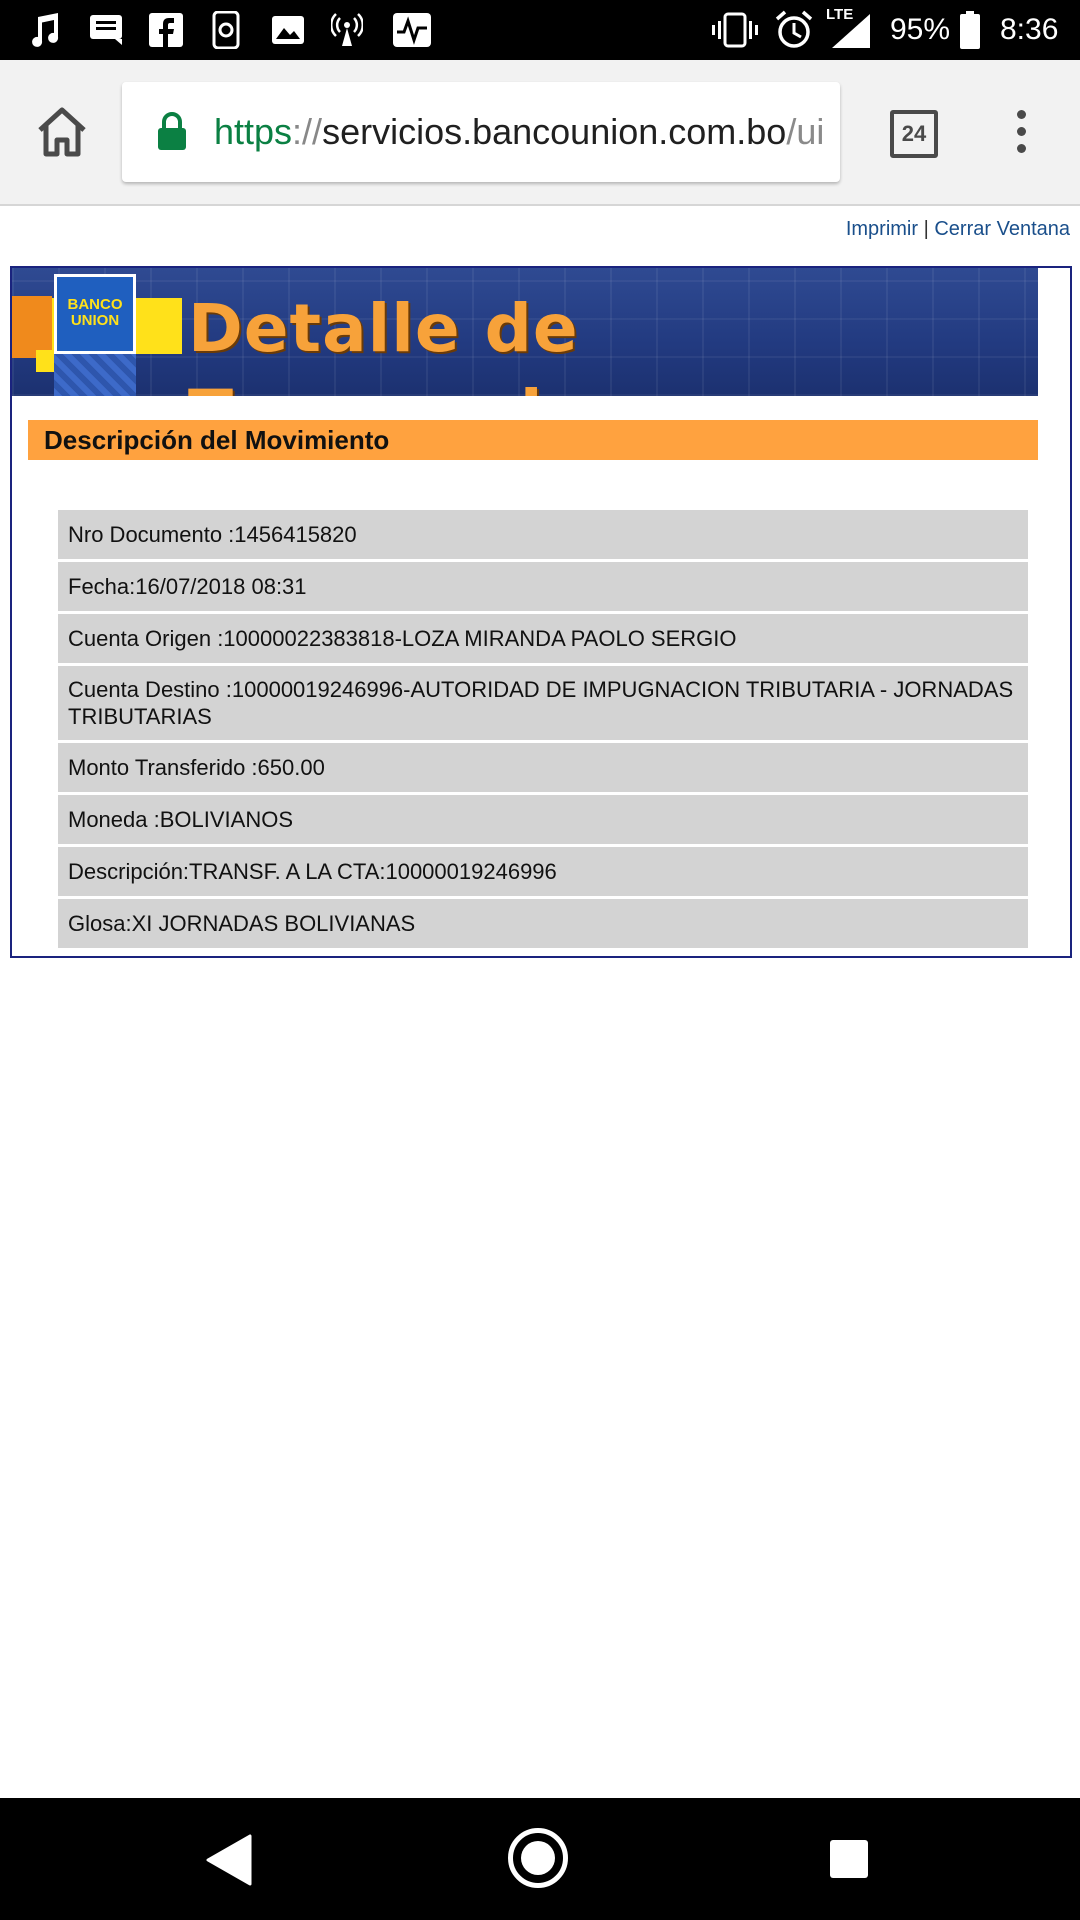 The height and width of the screenshot is (1920, 1080). Describe the element at coordinates (172, 132) in the screenshot. I see `lock-icon` at that location.